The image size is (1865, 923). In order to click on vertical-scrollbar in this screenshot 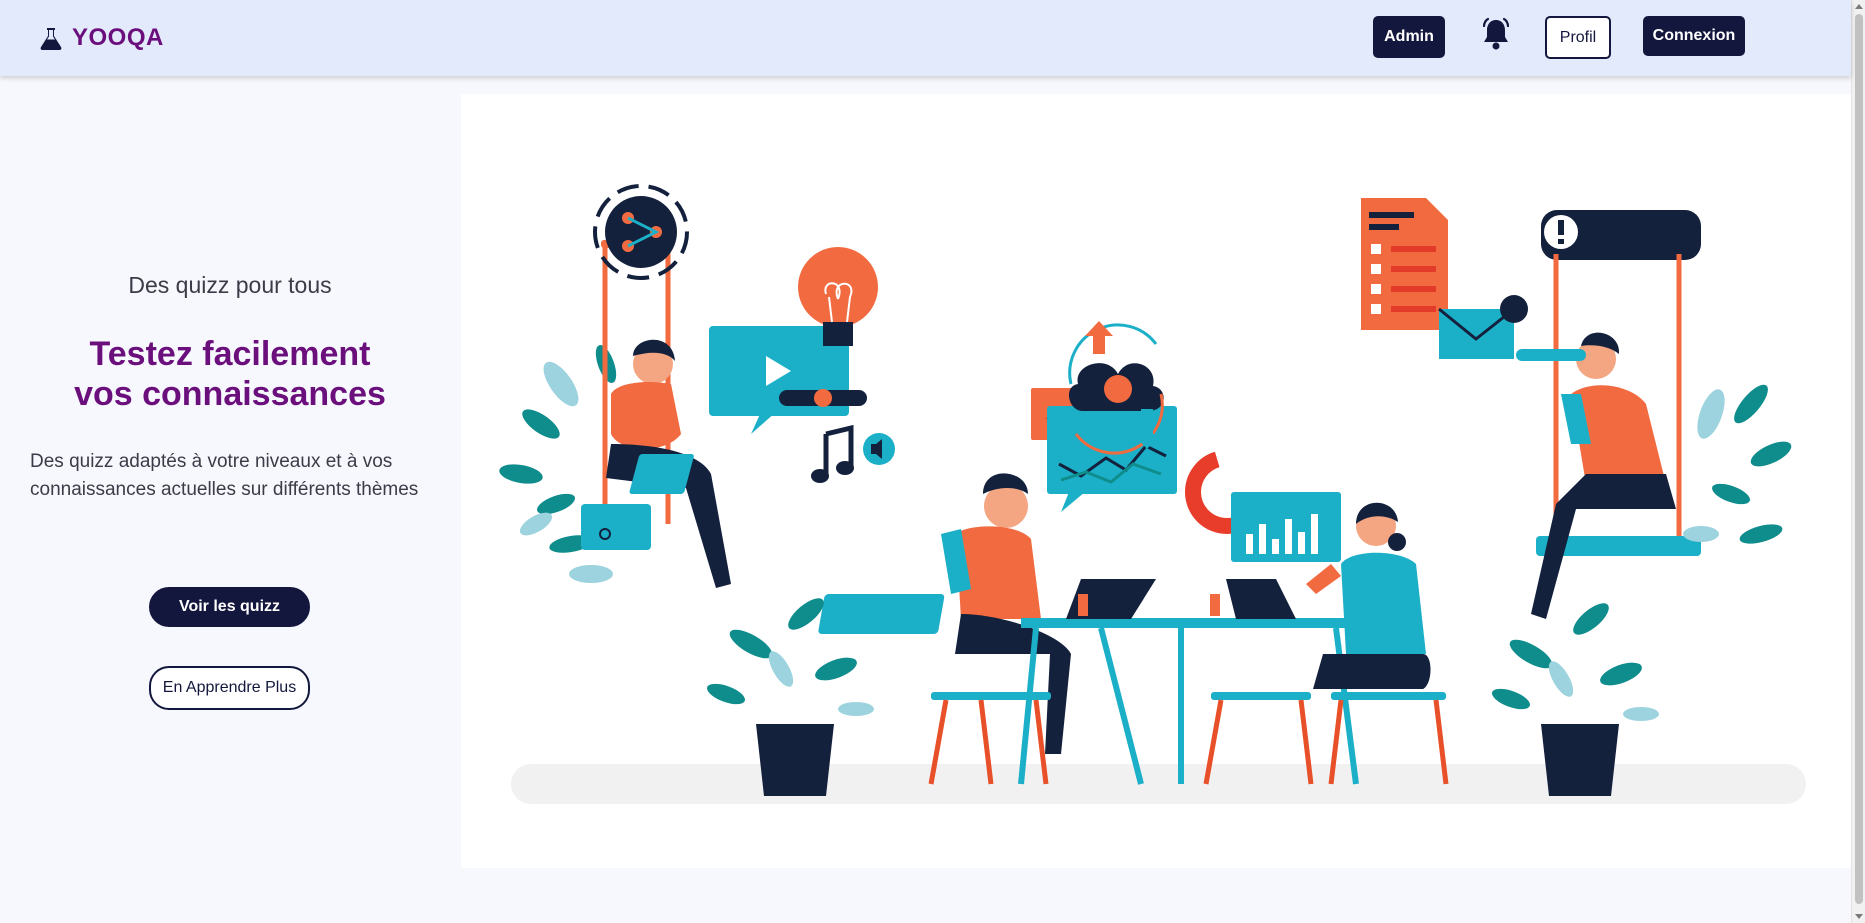, I will do `click(1858, 461)`.